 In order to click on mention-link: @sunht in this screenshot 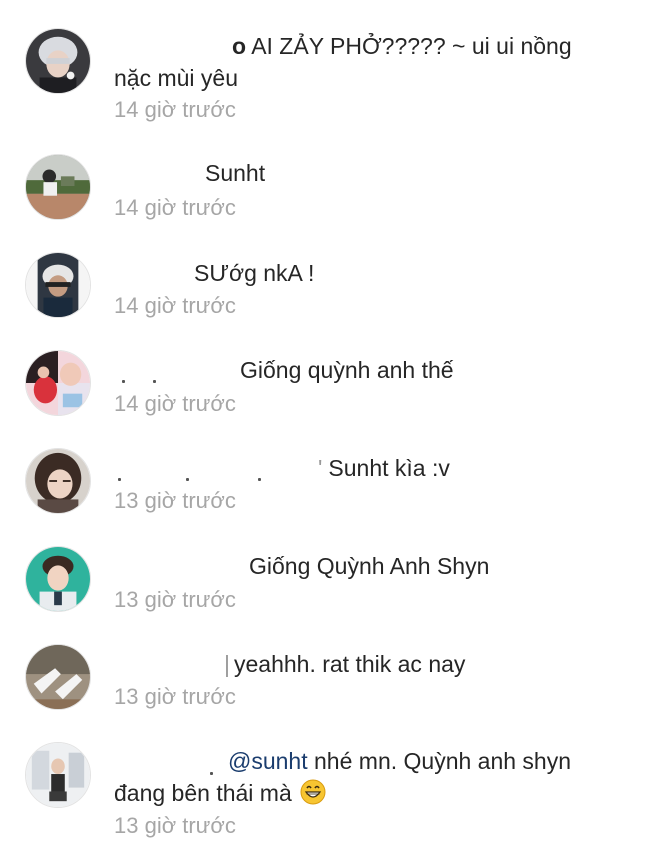, I will do `click(268, 761)`.